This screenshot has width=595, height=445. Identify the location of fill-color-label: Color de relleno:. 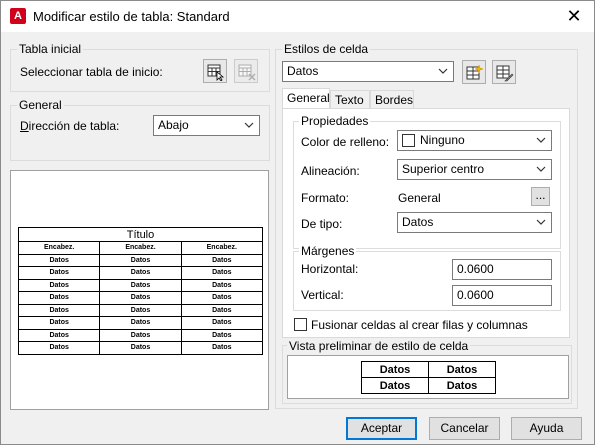
(345, 142).